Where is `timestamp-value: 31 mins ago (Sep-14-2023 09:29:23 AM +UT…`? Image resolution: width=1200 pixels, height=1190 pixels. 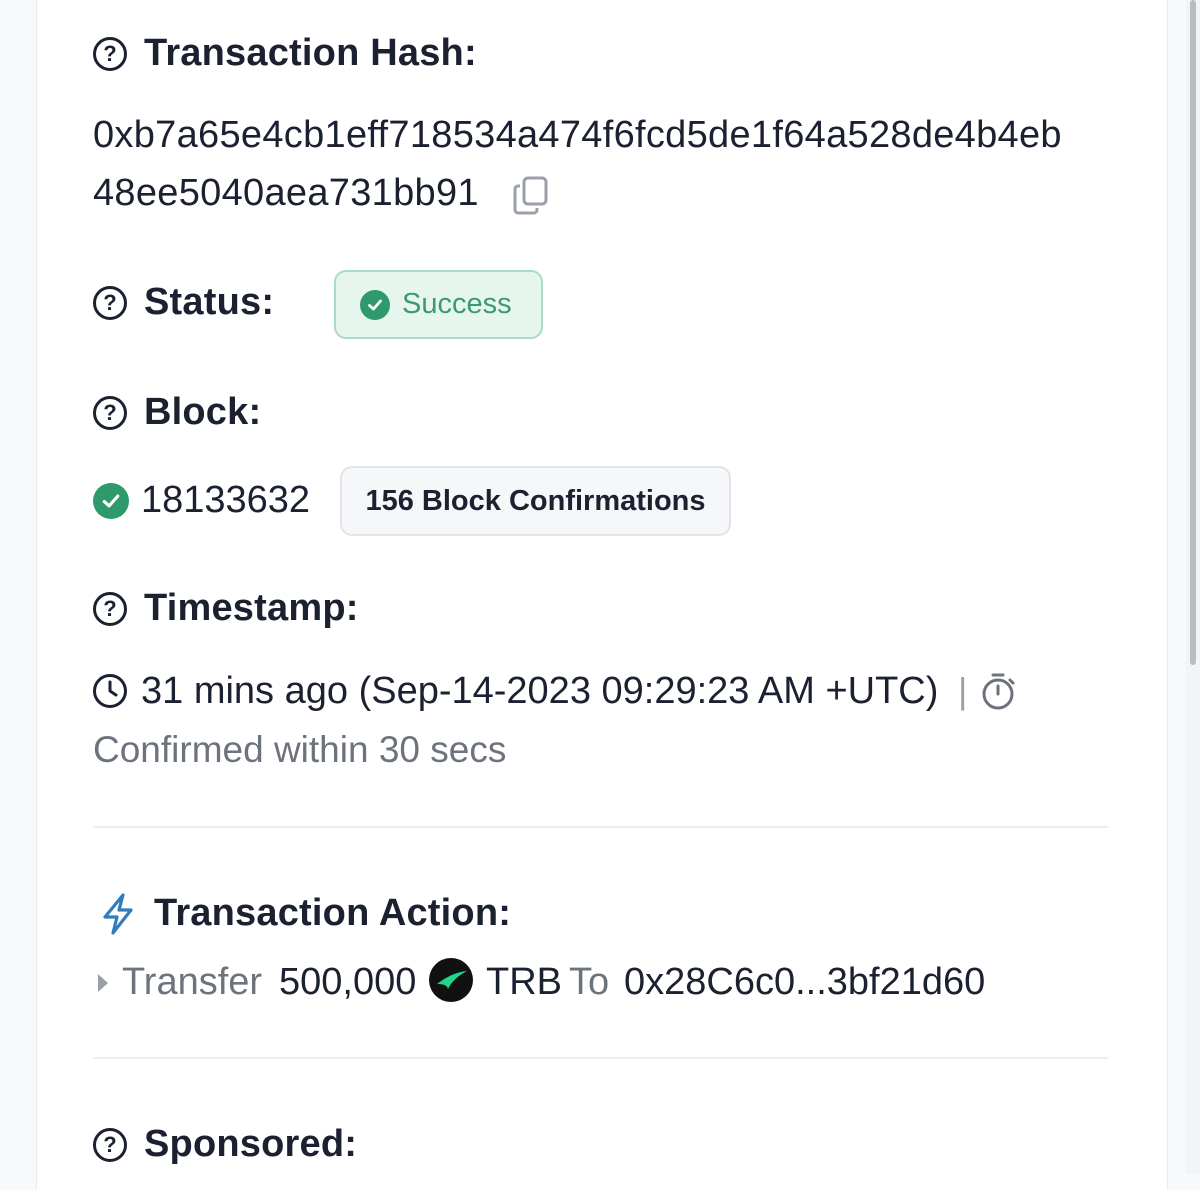
timestamp-value: 31 mins ago (Sep-14-2023 09:29:23 AM +UT… is located at coordinates (540, 691).